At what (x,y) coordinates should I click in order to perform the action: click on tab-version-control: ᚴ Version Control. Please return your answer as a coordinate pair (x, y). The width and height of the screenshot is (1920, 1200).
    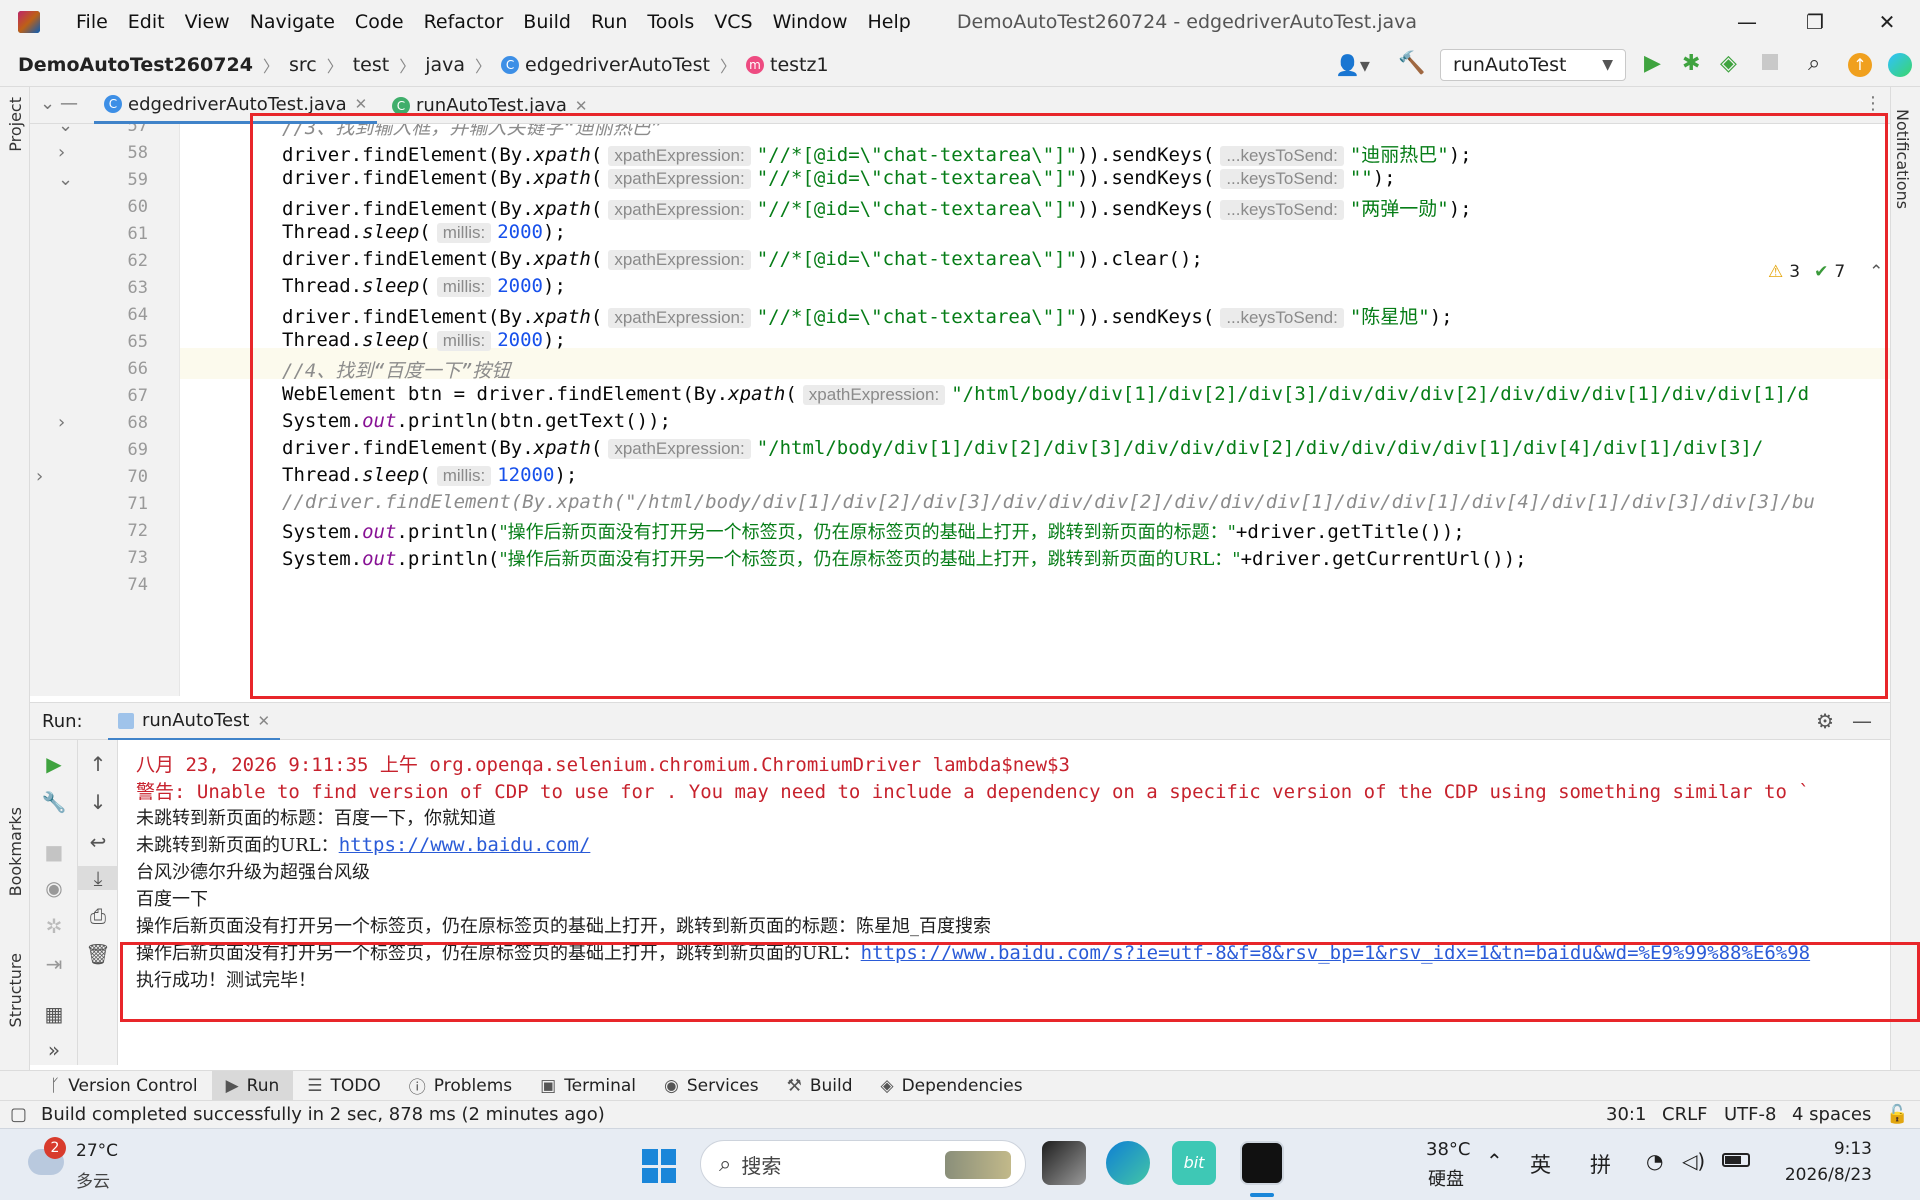
    Looking at the image, I should click on (124, 1086).